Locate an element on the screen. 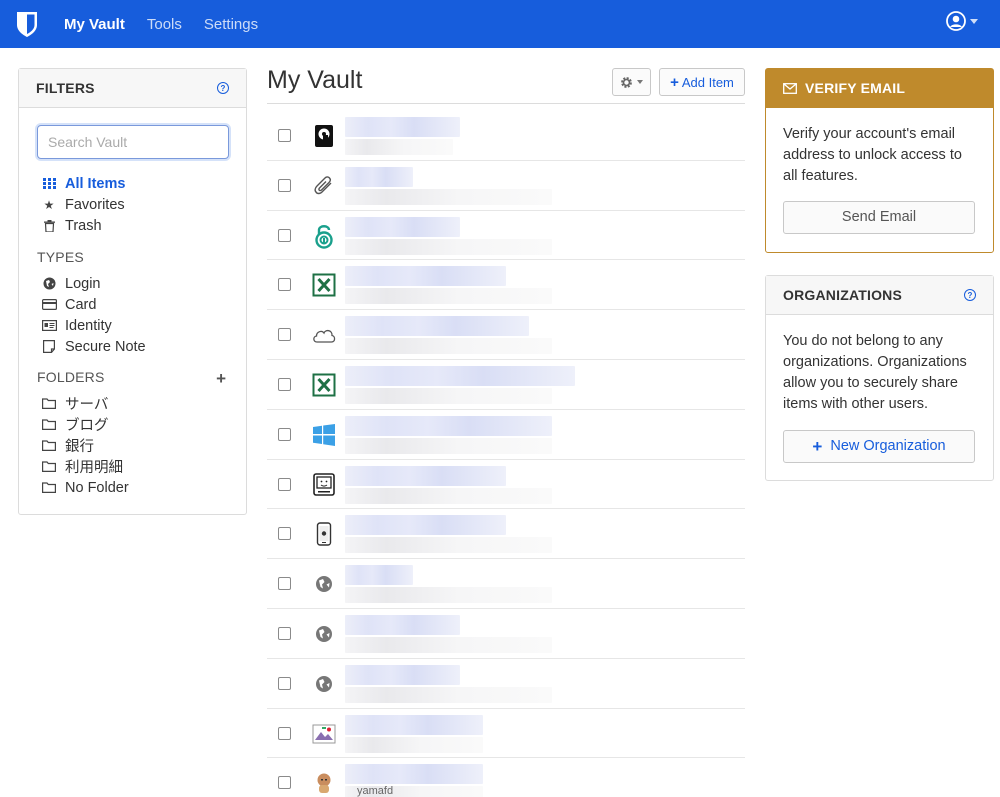 The width and height of the screenshot is (1000, 797). filter-type-card: Card is located at coordinates (93, 304).